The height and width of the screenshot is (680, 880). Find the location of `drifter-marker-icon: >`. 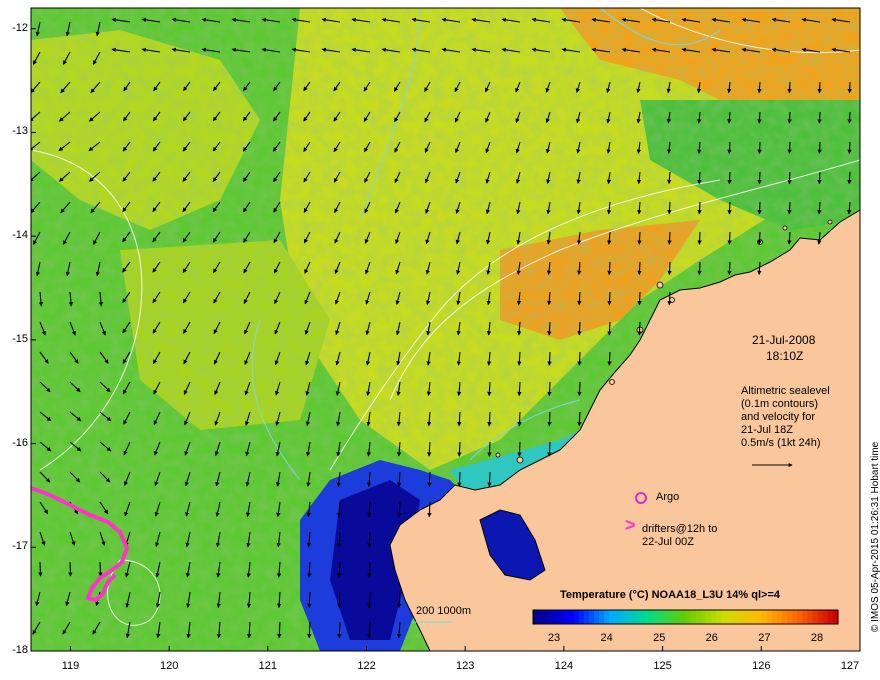

drifter-marker-icon: > is located at coordinates (630, 525).